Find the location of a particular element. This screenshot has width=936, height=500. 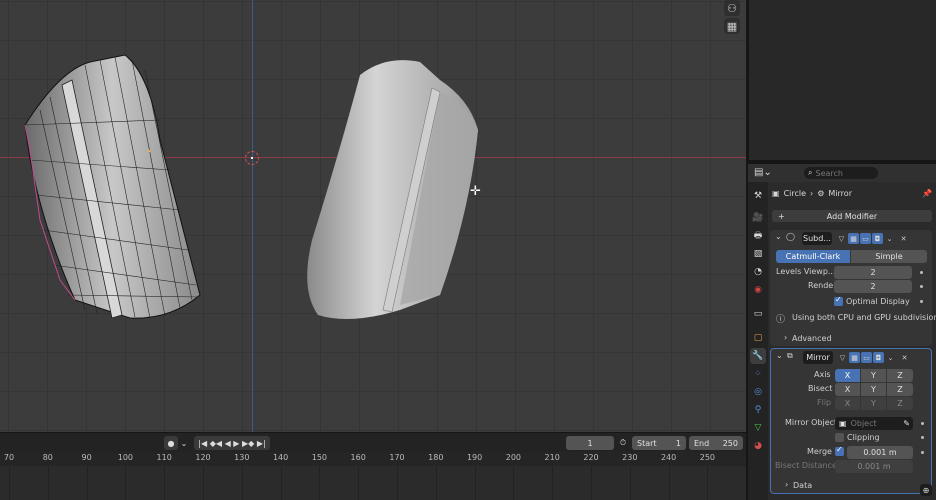

editor-type-icon: ▤⌄ is located at coordinates (763, 172).